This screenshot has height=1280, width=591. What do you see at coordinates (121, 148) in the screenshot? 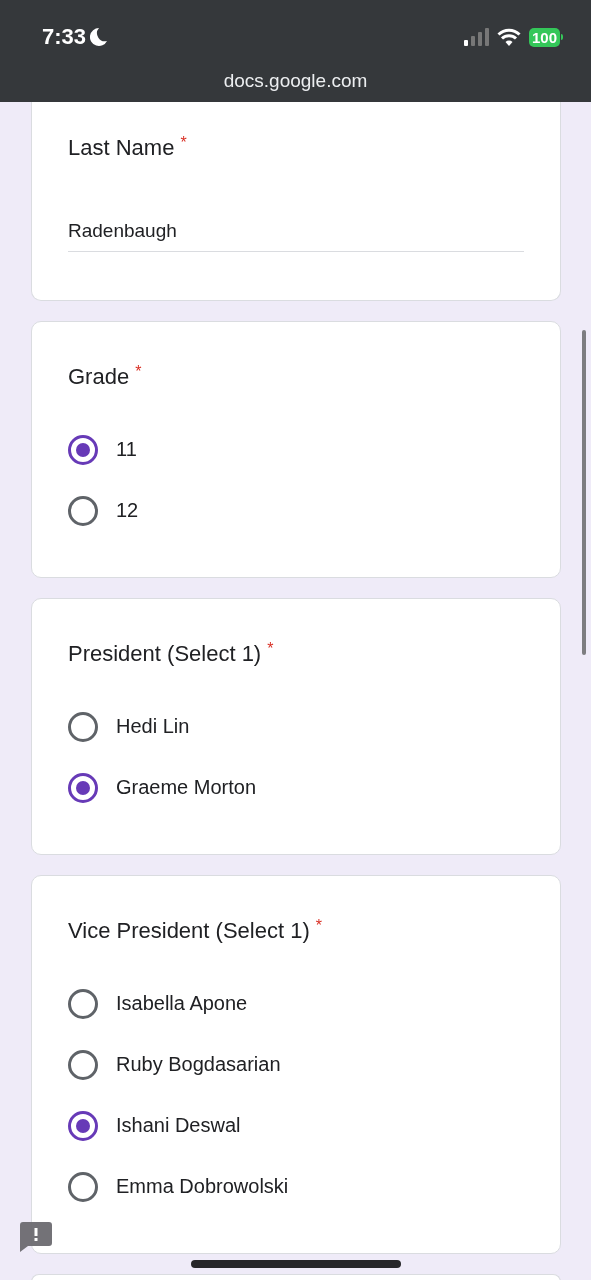
I see `question-title: Last Name` at bounding box center [121, 148].